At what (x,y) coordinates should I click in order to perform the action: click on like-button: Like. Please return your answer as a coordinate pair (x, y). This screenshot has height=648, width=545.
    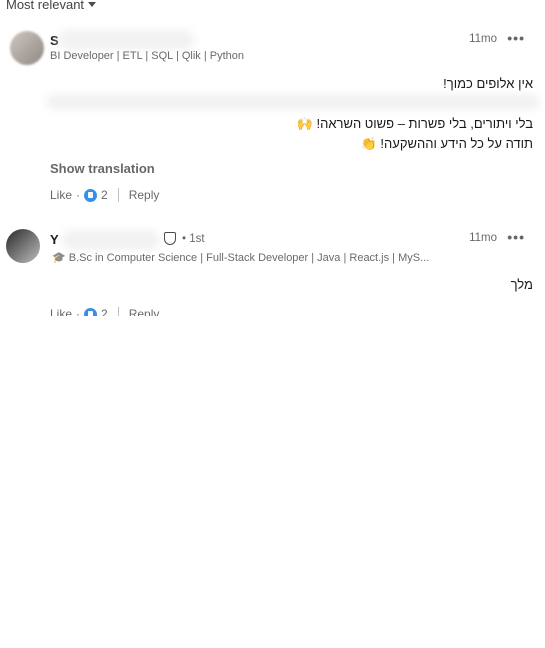
    Looking at the image, I should click on (61, 311).